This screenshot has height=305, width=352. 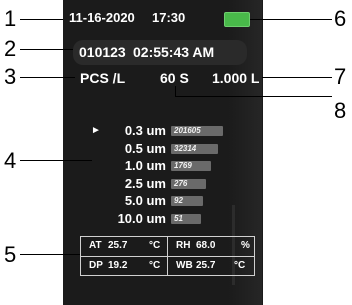 What do you see at coordinates (155, 245) in the screenshot?
I see `at-unit: °C` at bounding box center [155, 245].